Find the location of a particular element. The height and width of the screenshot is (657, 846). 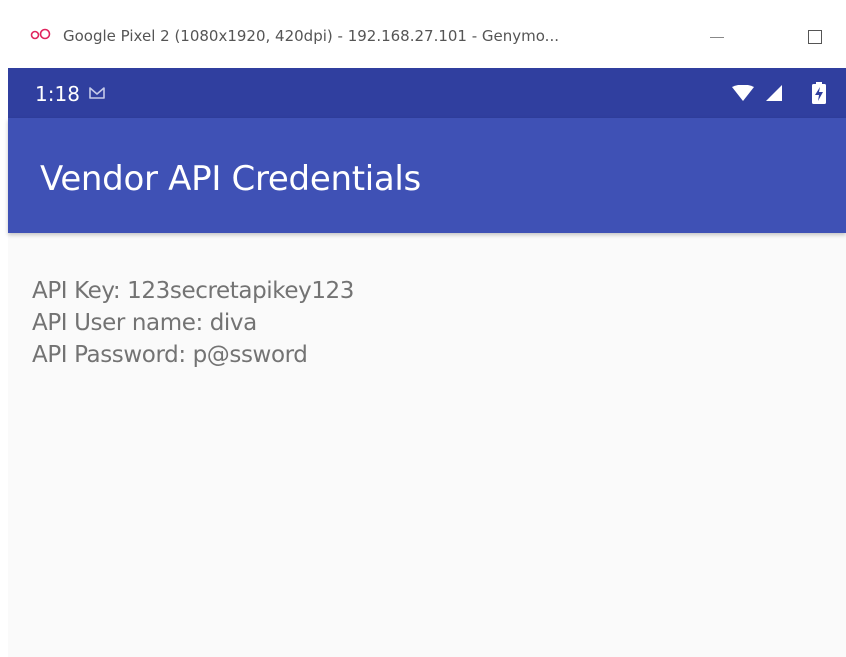

status-bar: 1:18 is located at coordinates (427, 93).